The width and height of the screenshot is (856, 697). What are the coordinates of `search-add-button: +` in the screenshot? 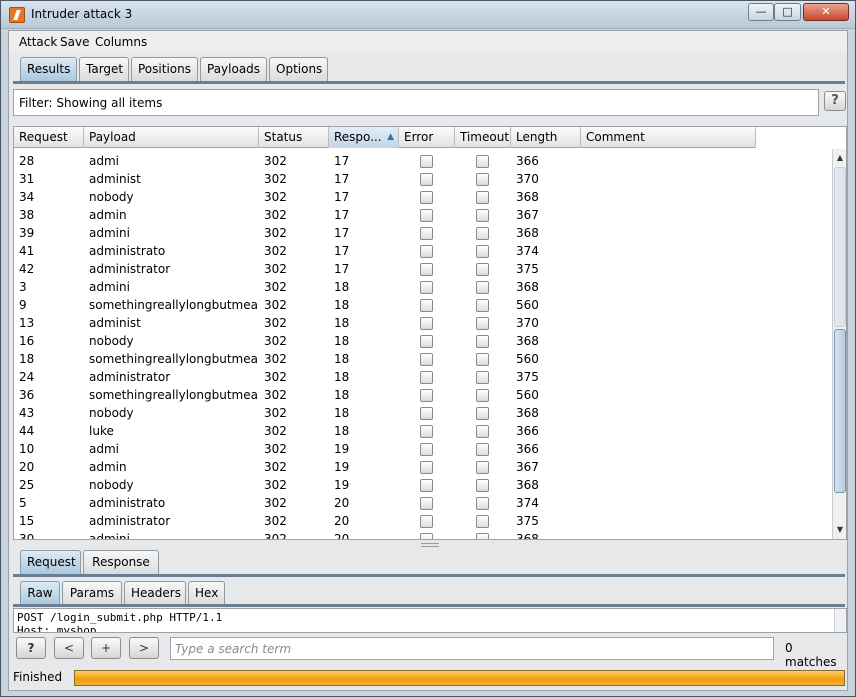 It's located at (106, 648).